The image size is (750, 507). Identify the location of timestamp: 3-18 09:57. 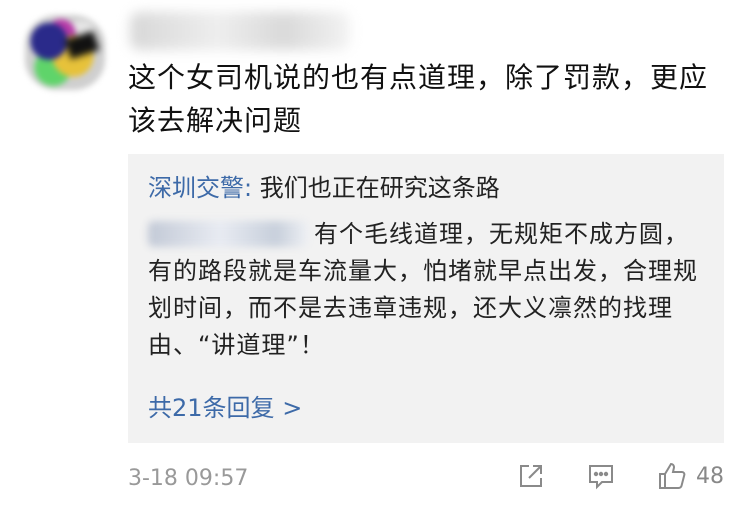
(188, 478).